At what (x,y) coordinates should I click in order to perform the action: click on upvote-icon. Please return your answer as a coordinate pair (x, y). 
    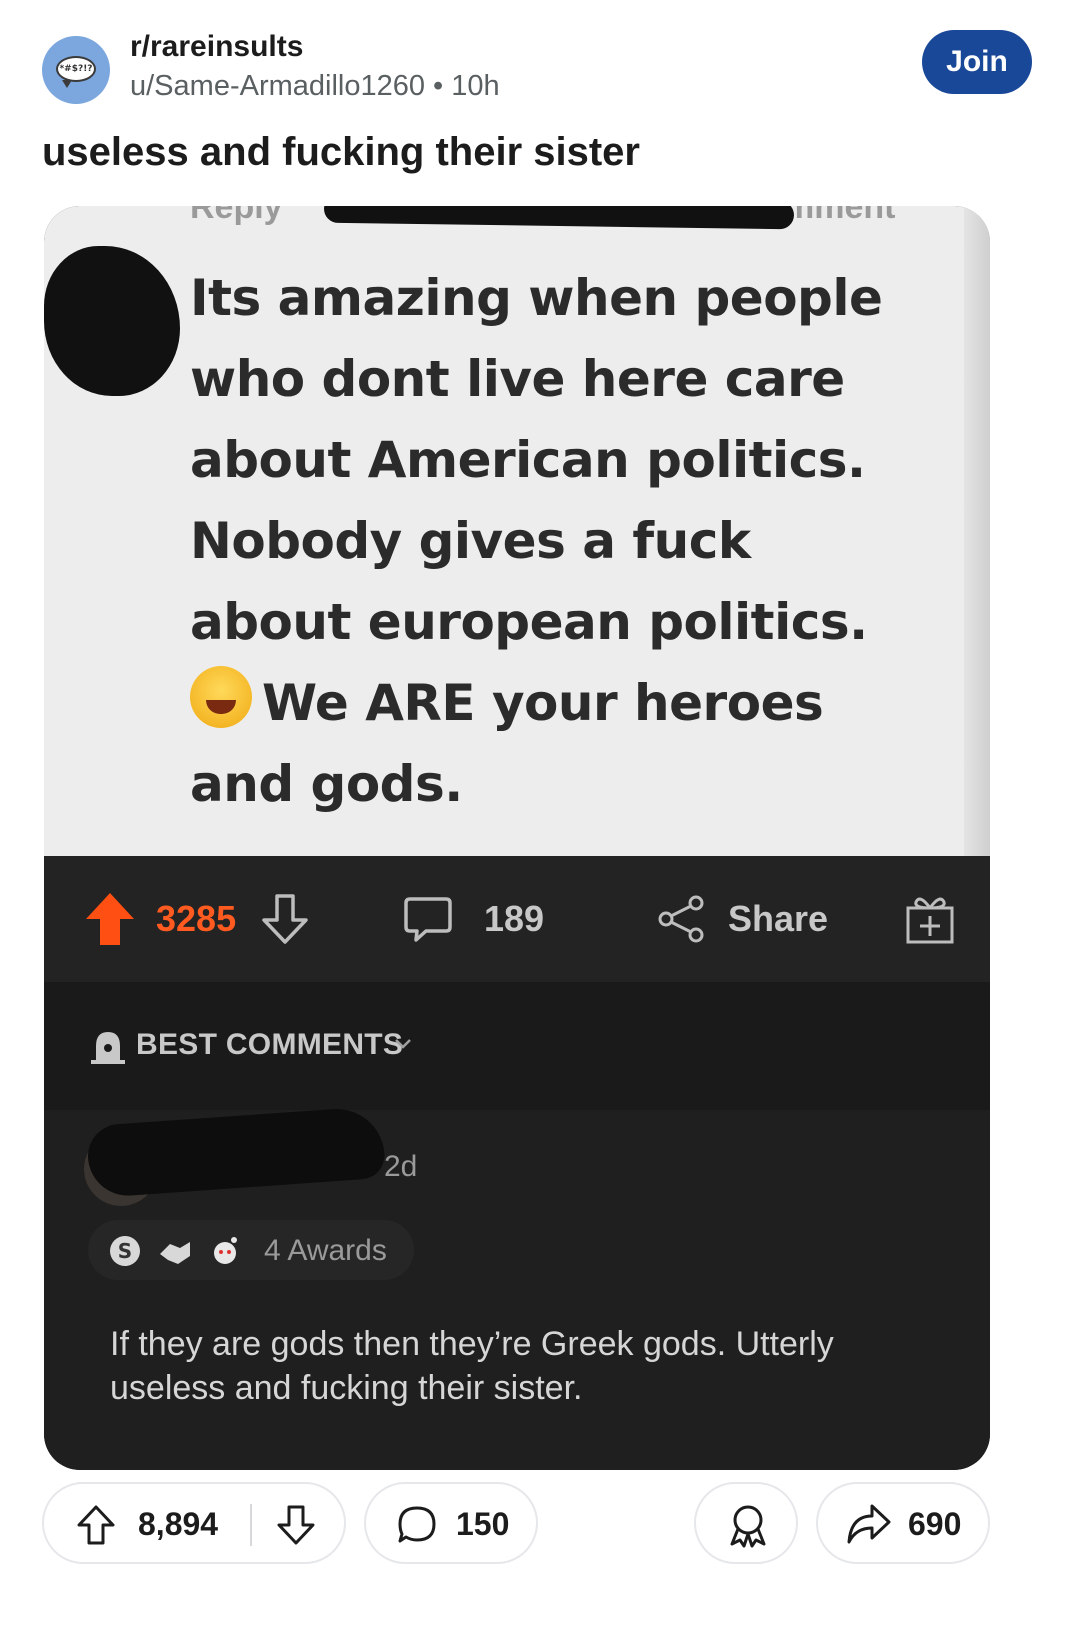
    Looking at the image, I should click on (110, 919).